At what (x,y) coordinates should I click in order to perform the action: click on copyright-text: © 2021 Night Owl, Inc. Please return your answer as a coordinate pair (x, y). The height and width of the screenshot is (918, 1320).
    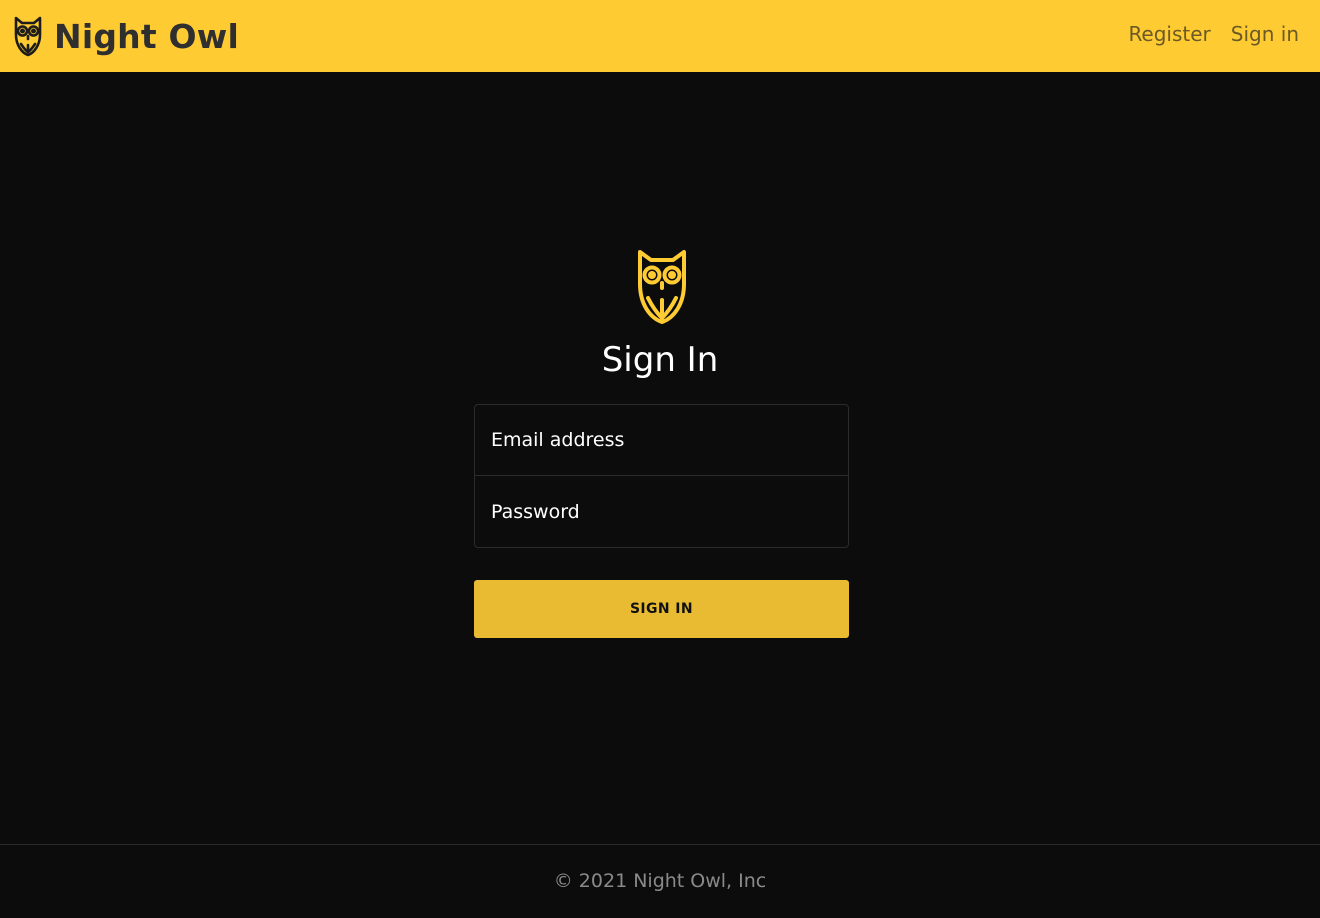
    Looking at the image, I should click on (660, 881).